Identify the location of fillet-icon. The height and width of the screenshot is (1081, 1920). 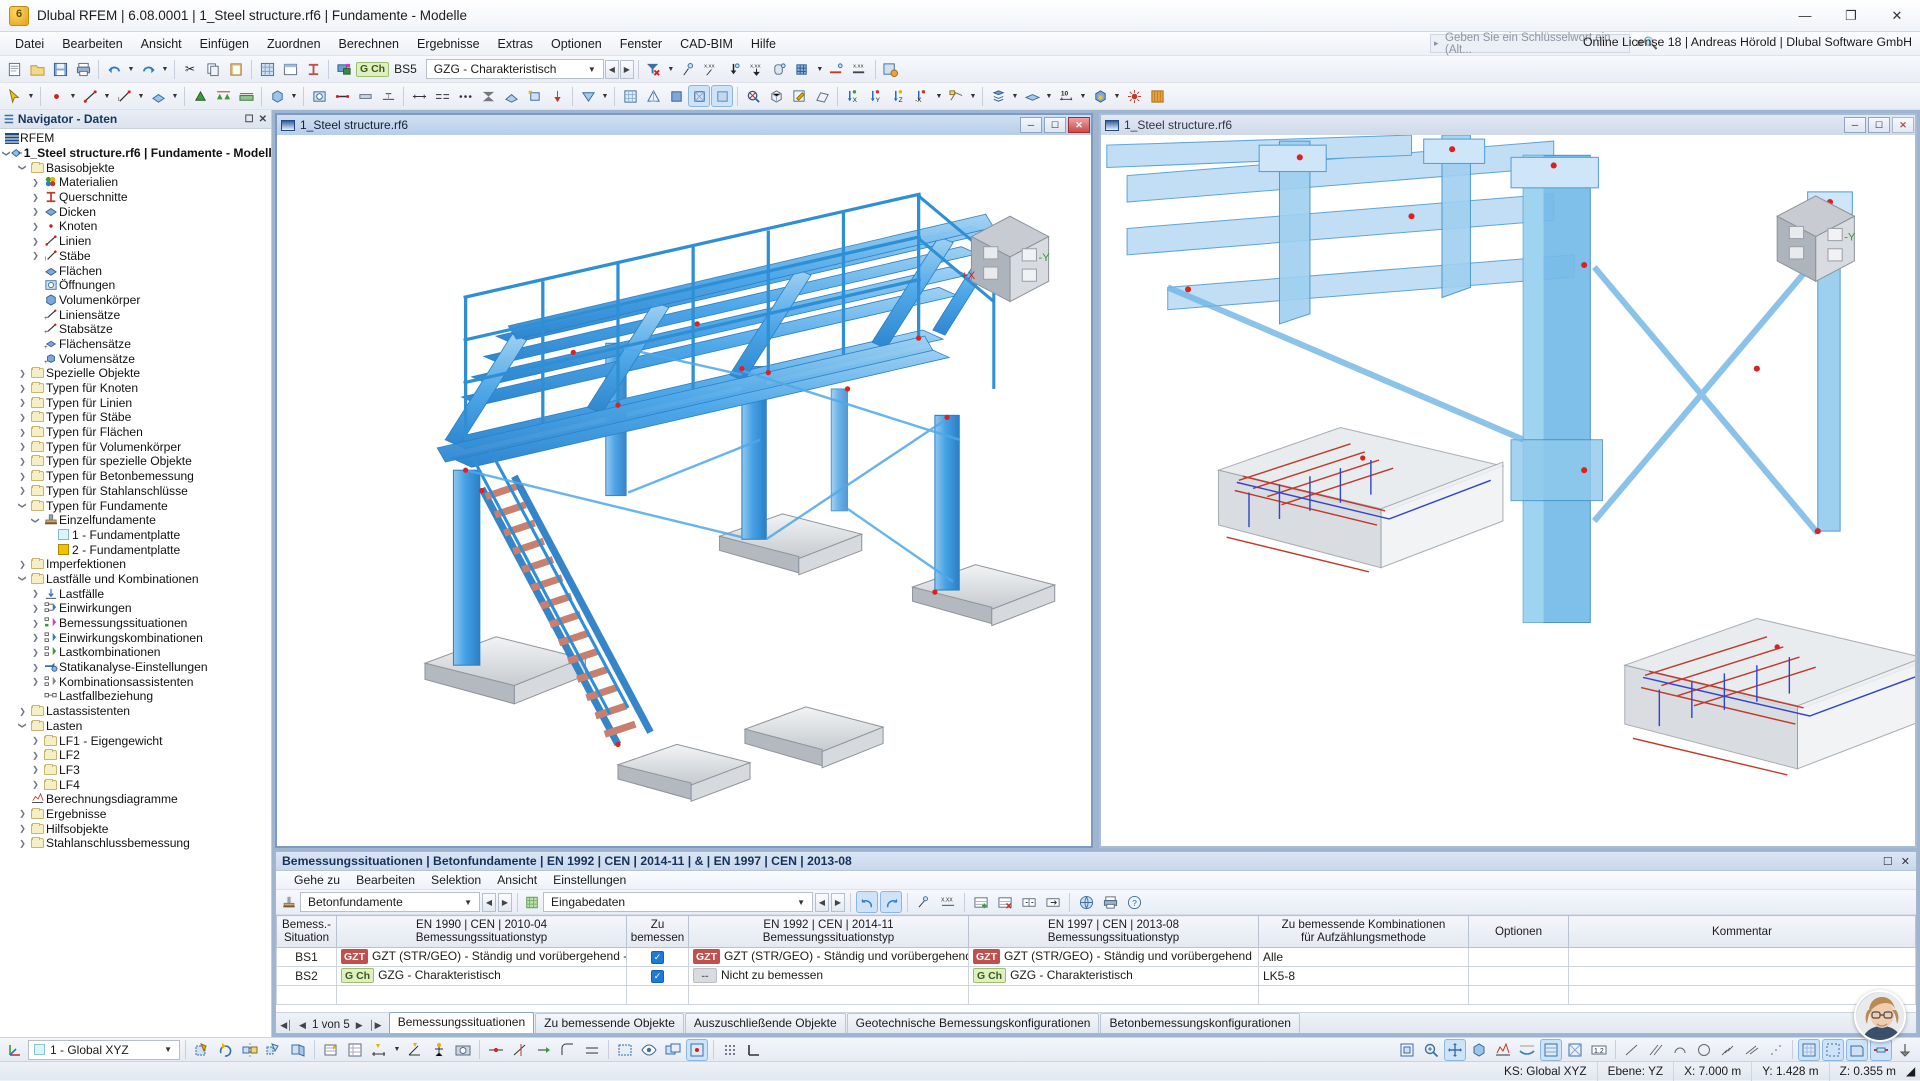
(568, 1050).